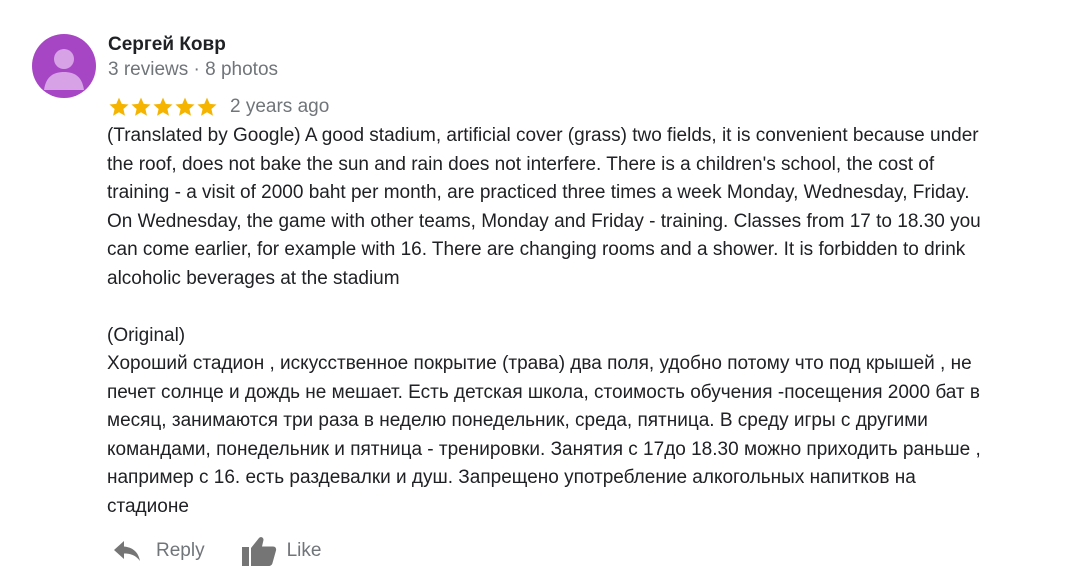 This screenshot has width=1092, height=576. Describe the element at coordinates (304, 550) in the screenshot. I see `like-label: Like` at that location.